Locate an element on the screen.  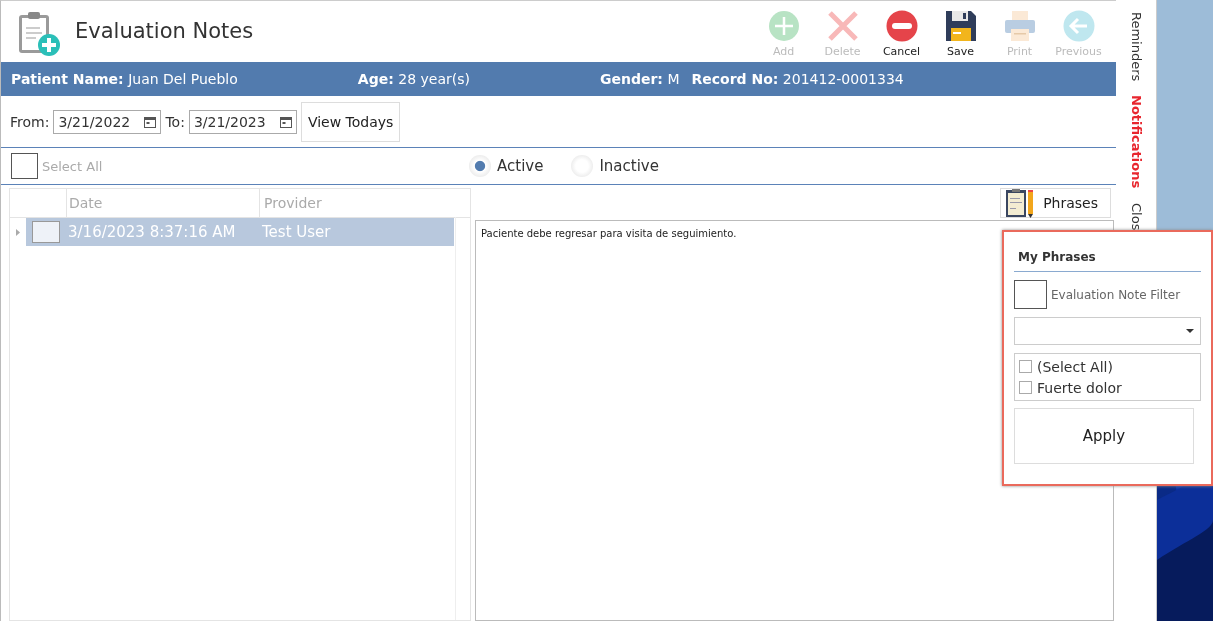
dropdown is located at coordinates (1107, 331).